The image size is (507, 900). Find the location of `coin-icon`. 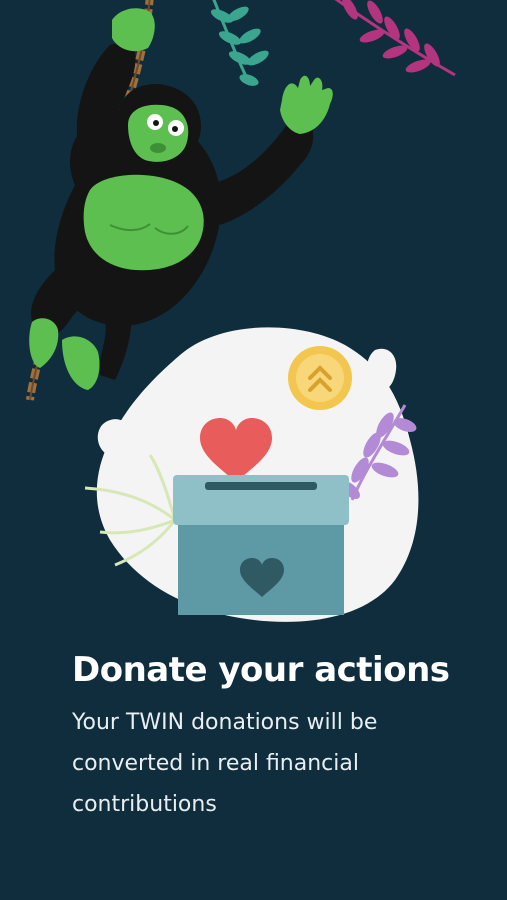

coin-icon is located at coordinates (320, 378).